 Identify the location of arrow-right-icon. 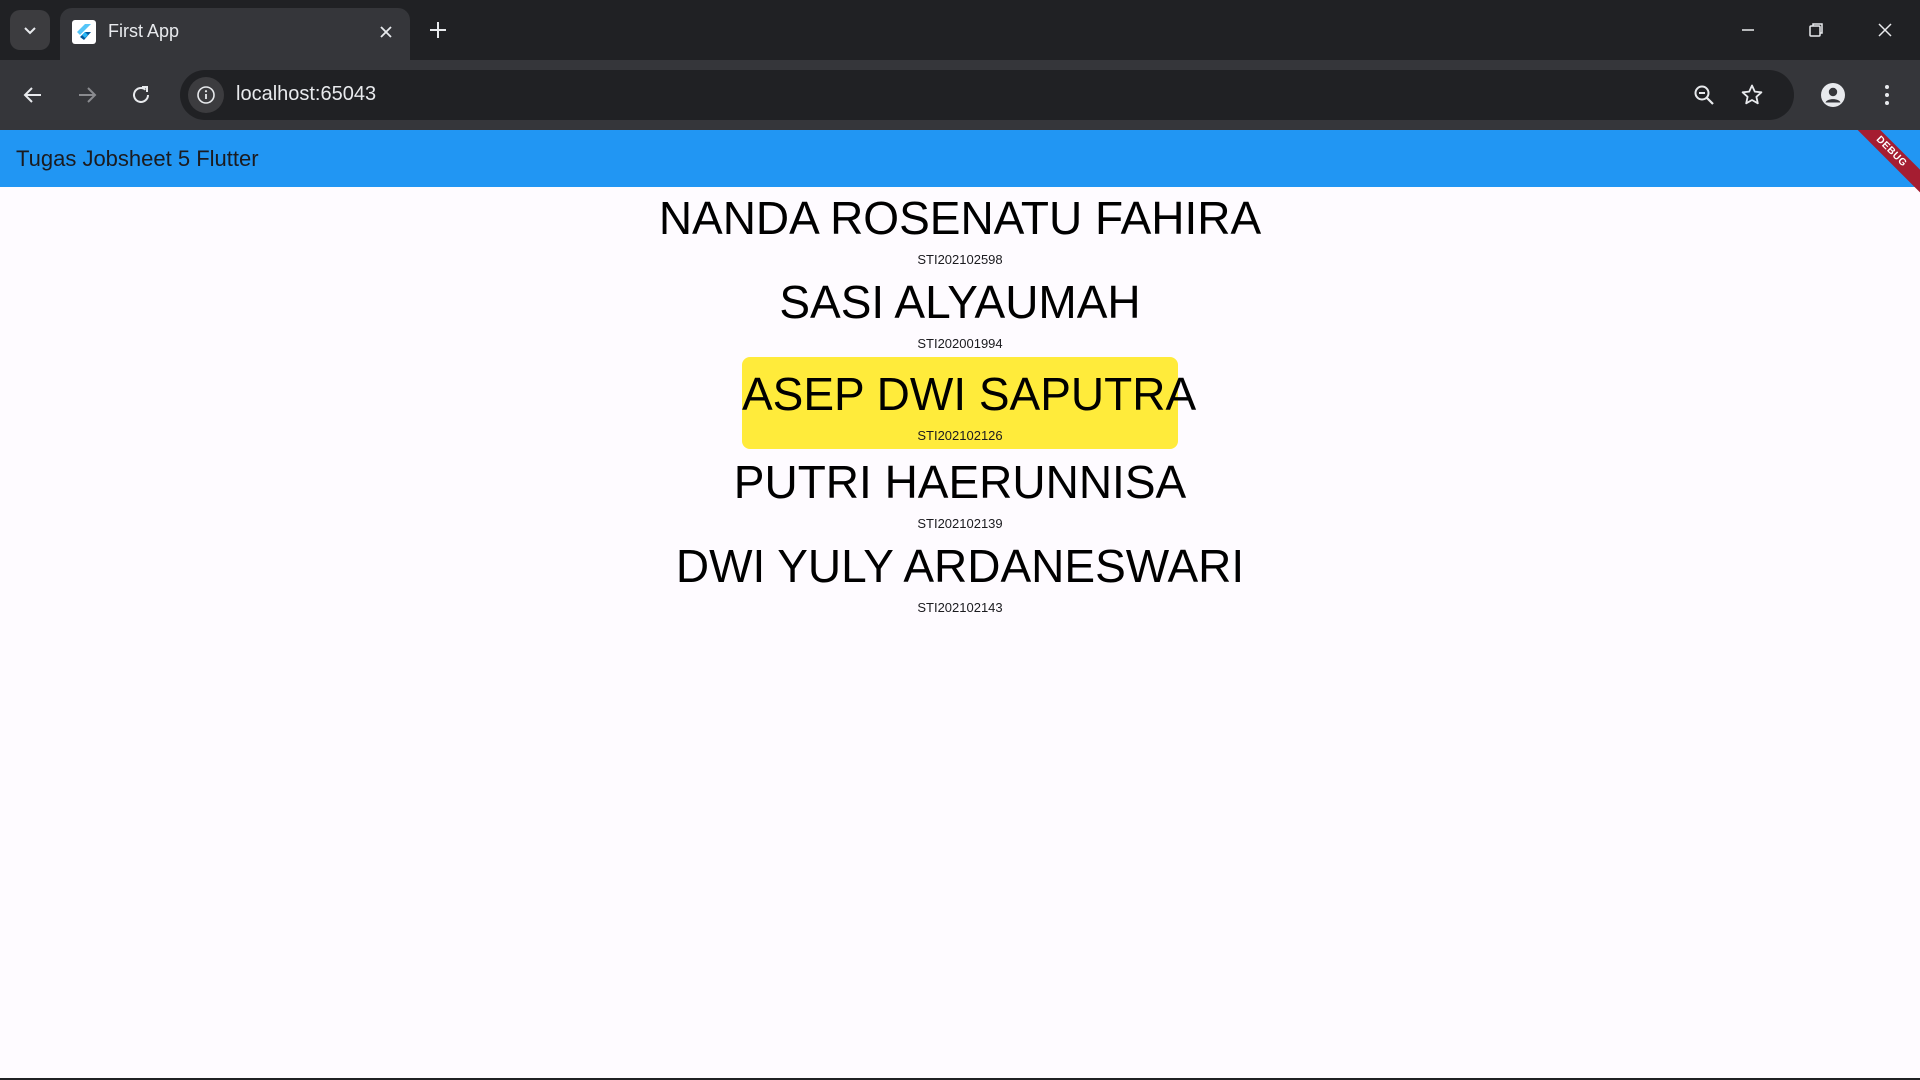
(88, 95).